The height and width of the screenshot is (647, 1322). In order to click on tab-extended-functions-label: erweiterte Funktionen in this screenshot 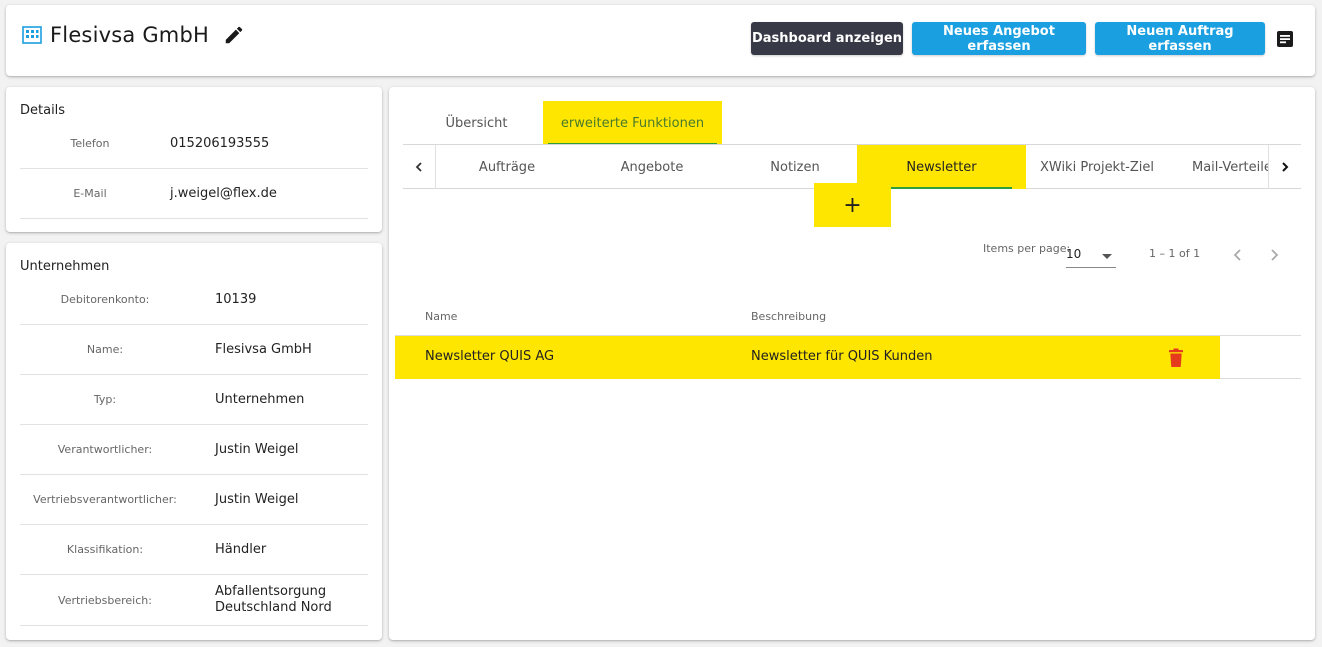, I will do `click(632, 123)`.